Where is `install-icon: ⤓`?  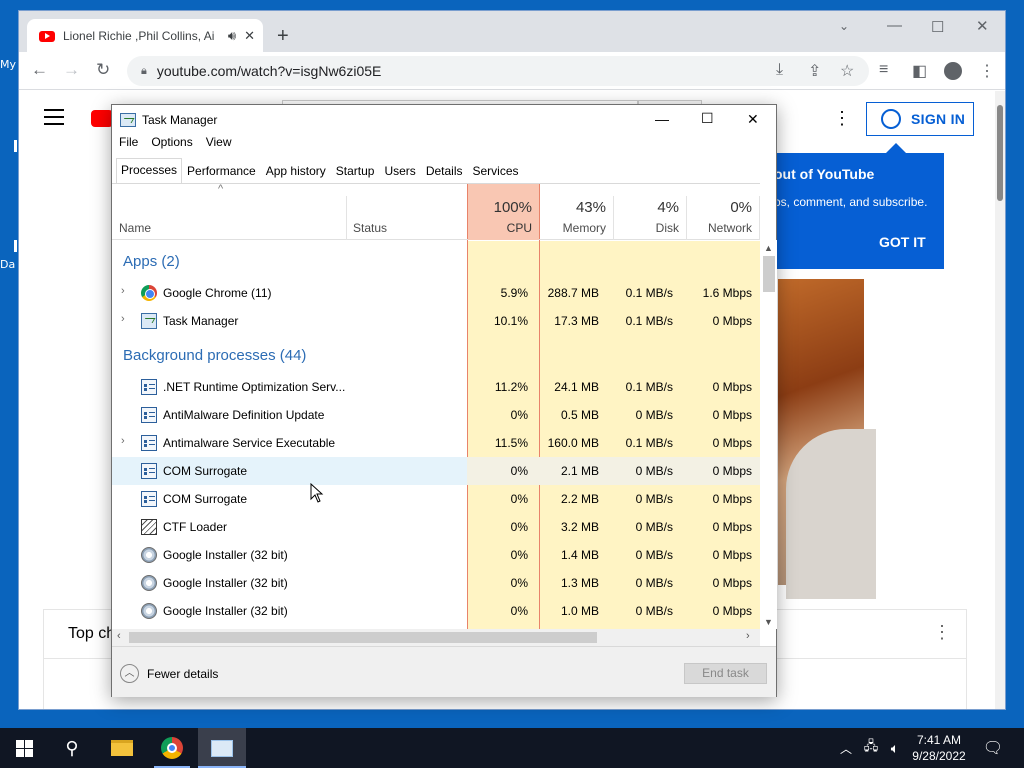 install-icon: ⤓ is located at coordinates (779, 70).